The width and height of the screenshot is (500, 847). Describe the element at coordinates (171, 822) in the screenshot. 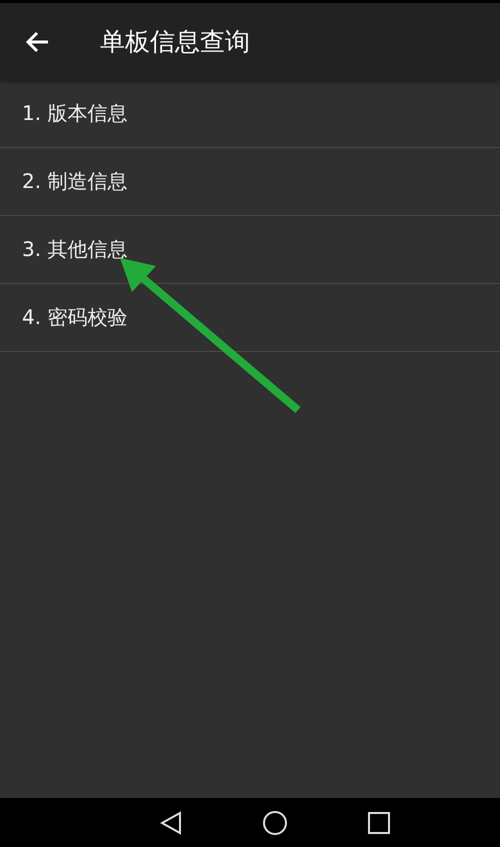

I see `back-nav-icon` at that location.